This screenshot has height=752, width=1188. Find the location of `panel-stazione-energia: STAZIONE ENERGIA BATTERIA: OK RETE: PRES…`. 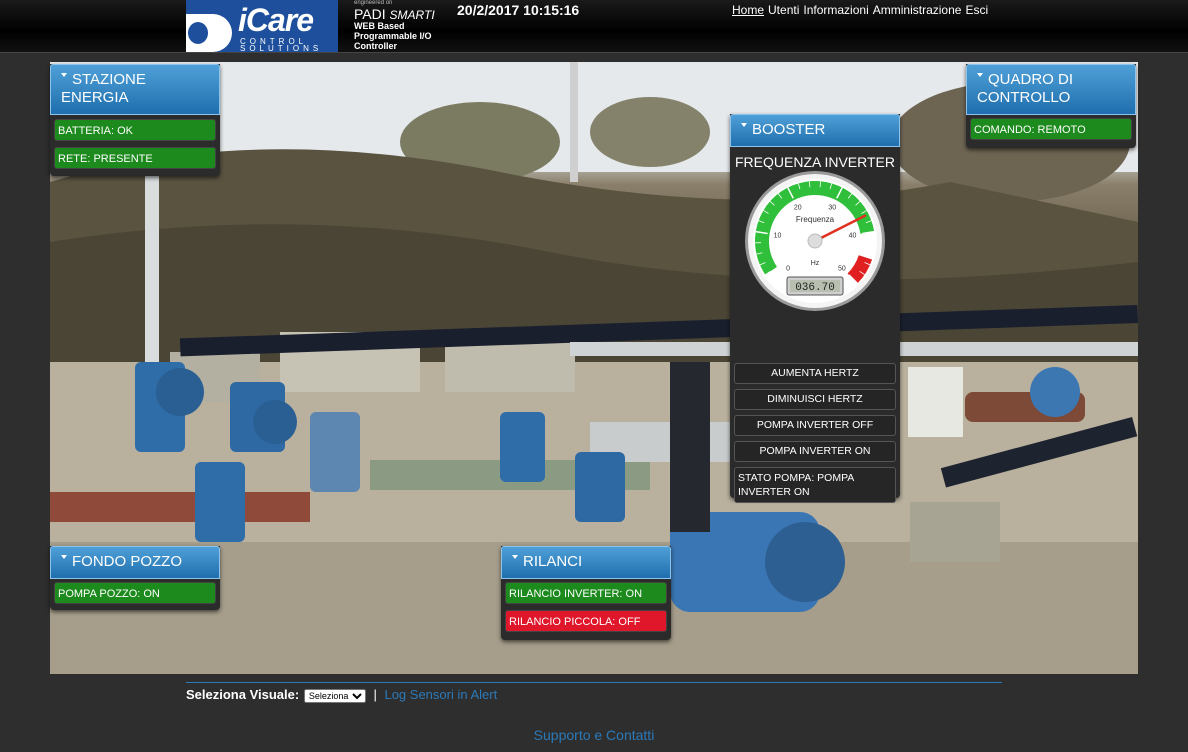

panel-stazione-energia: STAZIONE ENERGIA BATTERIA: OK RETE: PRES… is located at coordinates (135, 120).